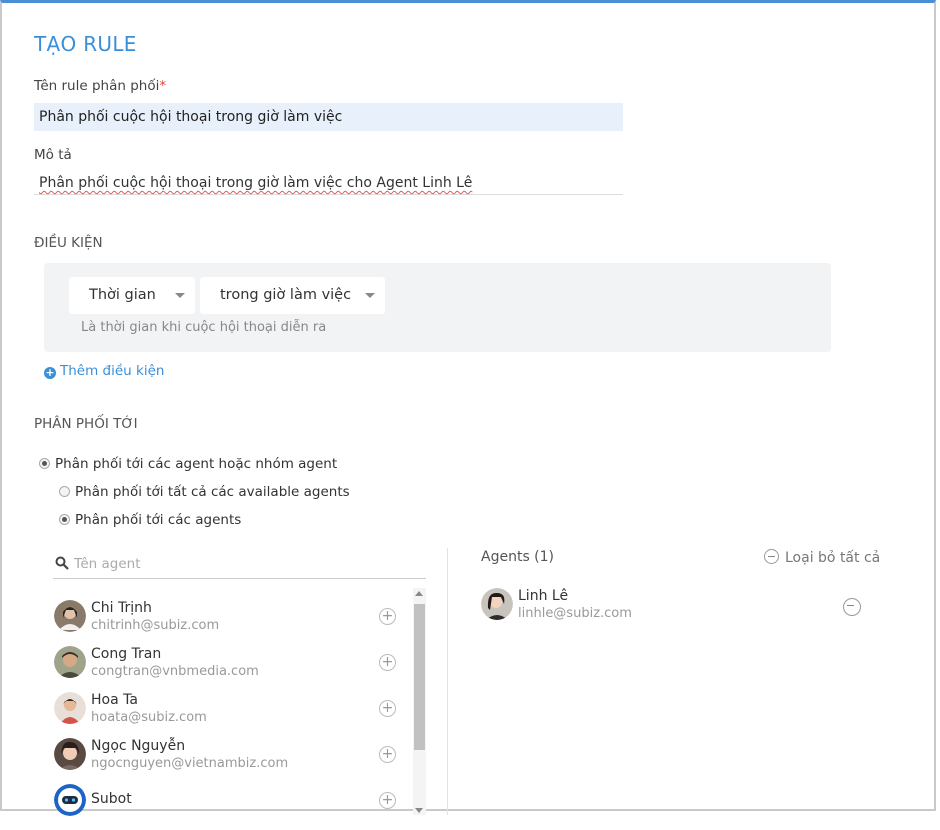  Describe the element at coordinates (155, 625) in the screenshot. I see `agent-email: chitrinh@subiz.com` at that location.